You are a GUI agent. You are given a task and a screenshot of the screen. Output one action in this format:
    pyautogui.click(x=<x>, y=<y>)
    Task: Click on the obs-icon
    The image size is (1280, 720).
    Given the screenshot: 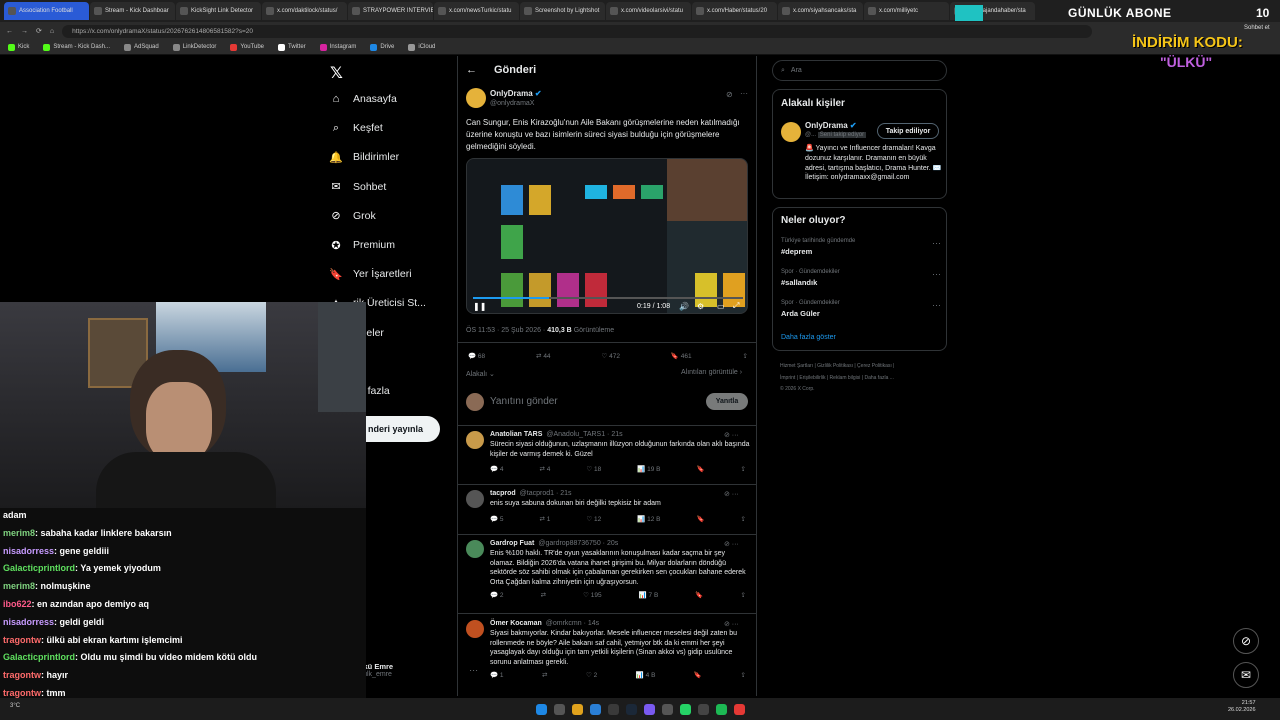 What is the action you would take?
    pyautogui.click(x=649, y=709)
    